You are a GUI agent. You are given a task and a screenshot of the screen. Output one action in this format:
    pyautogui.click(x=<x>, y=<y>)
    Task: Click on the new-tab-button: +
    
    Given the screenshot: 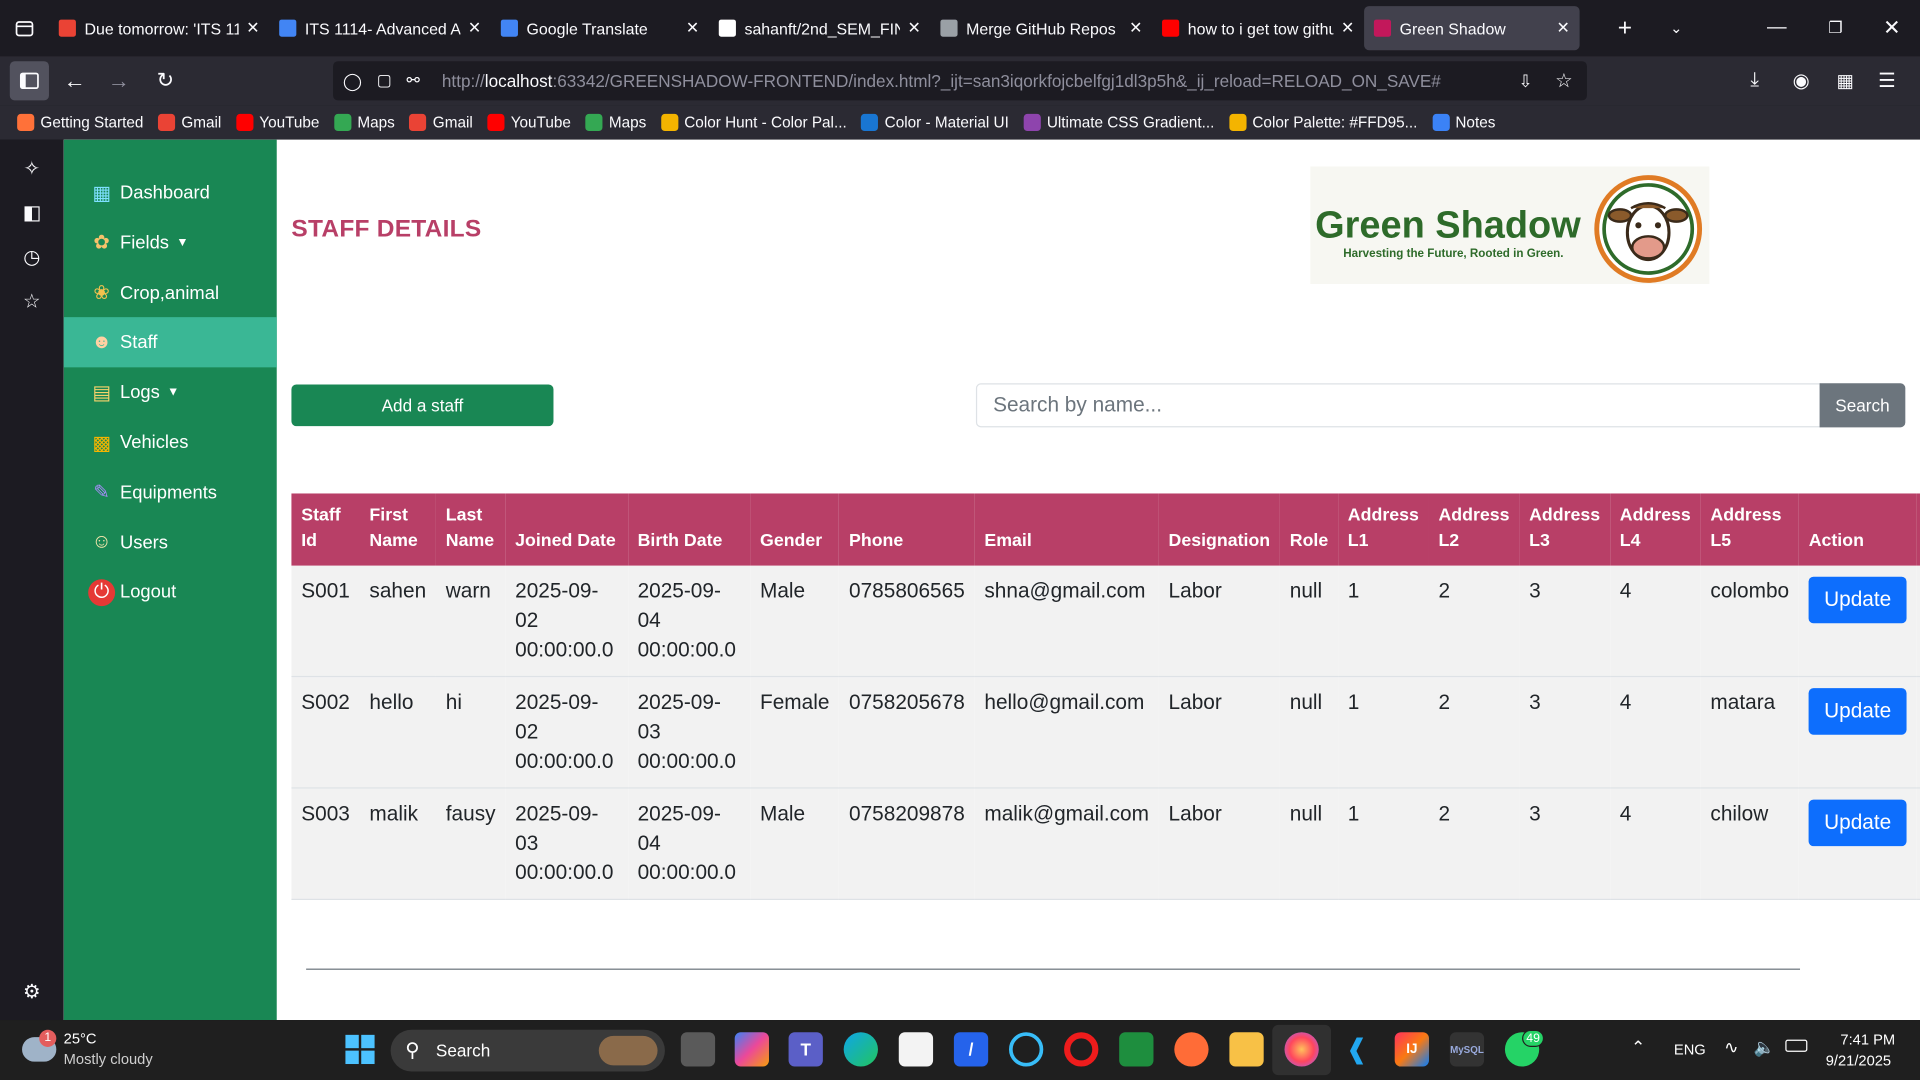 What is the action you would take?
    pyautogui.click(x=1624, y=28)
    